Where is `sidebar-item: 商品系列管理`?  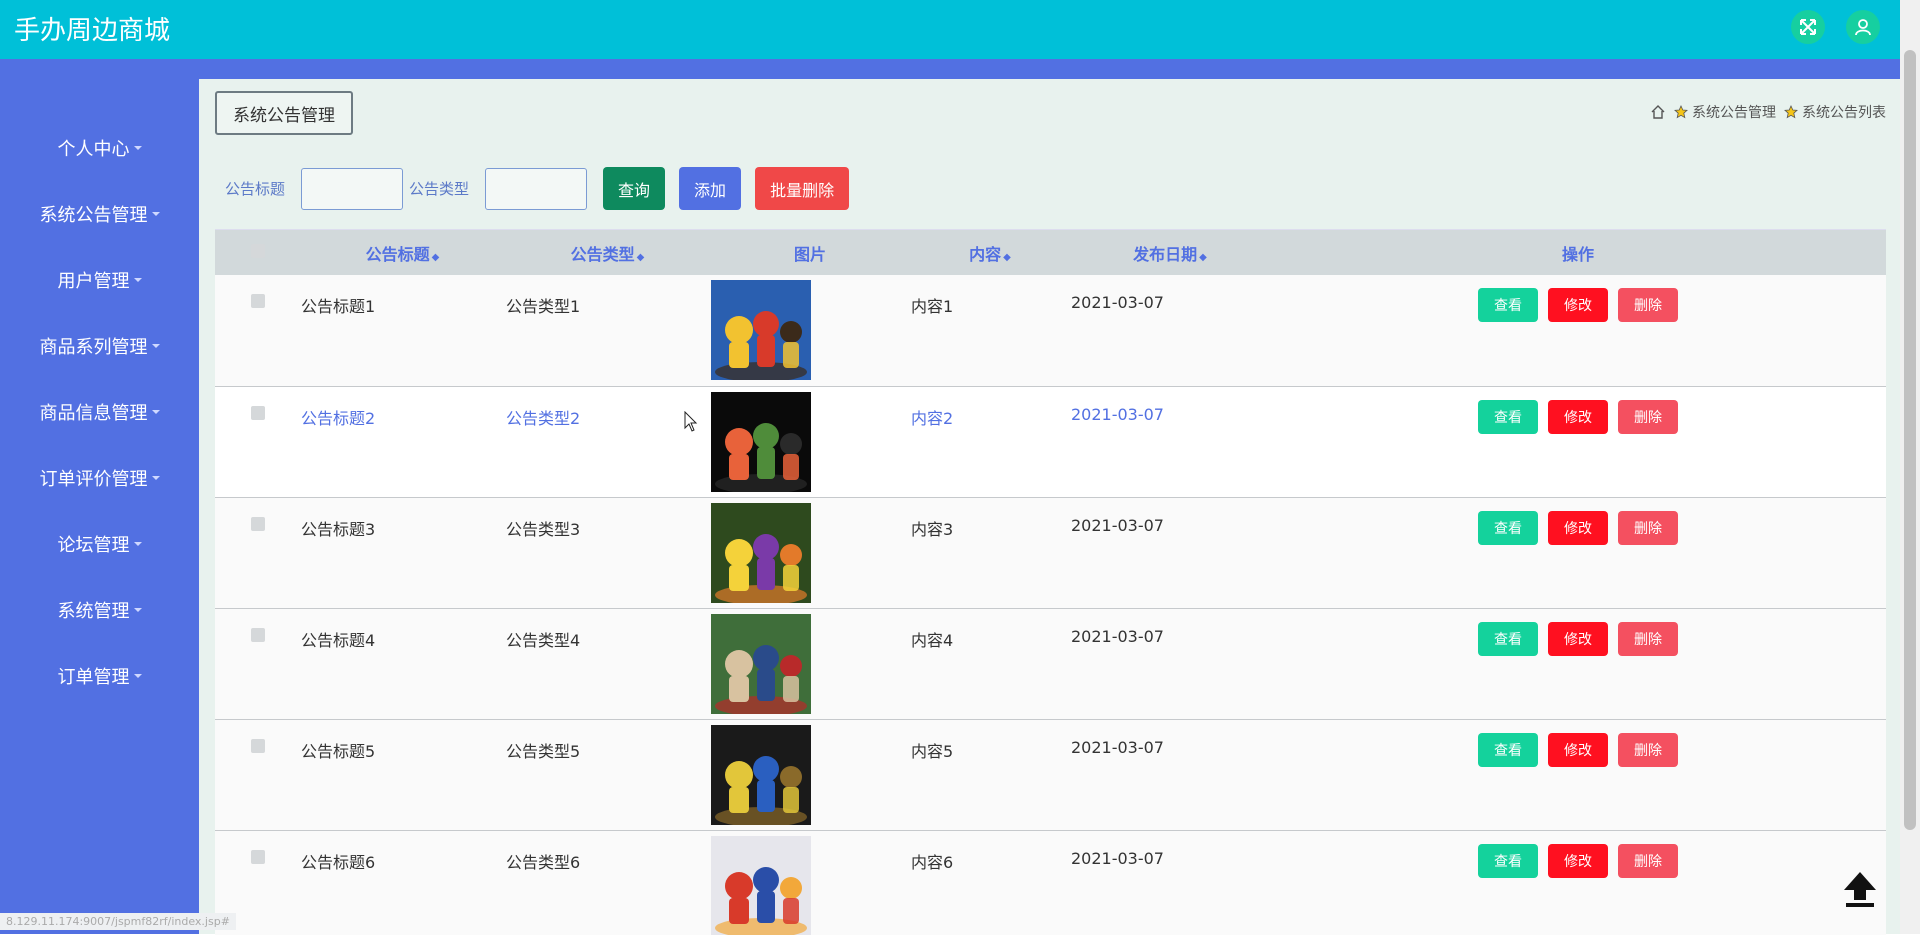
sidebar-item: 商品系列管理 is located at coordinates (99, 346).